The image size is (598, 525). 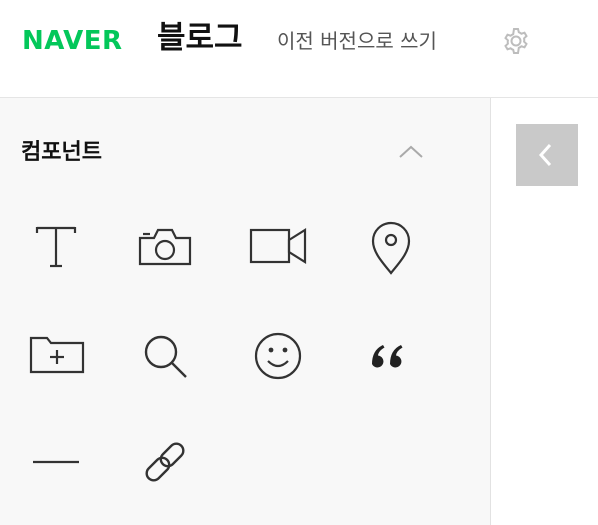 I want to click on component-divider-button, so click(x=56, y=462).